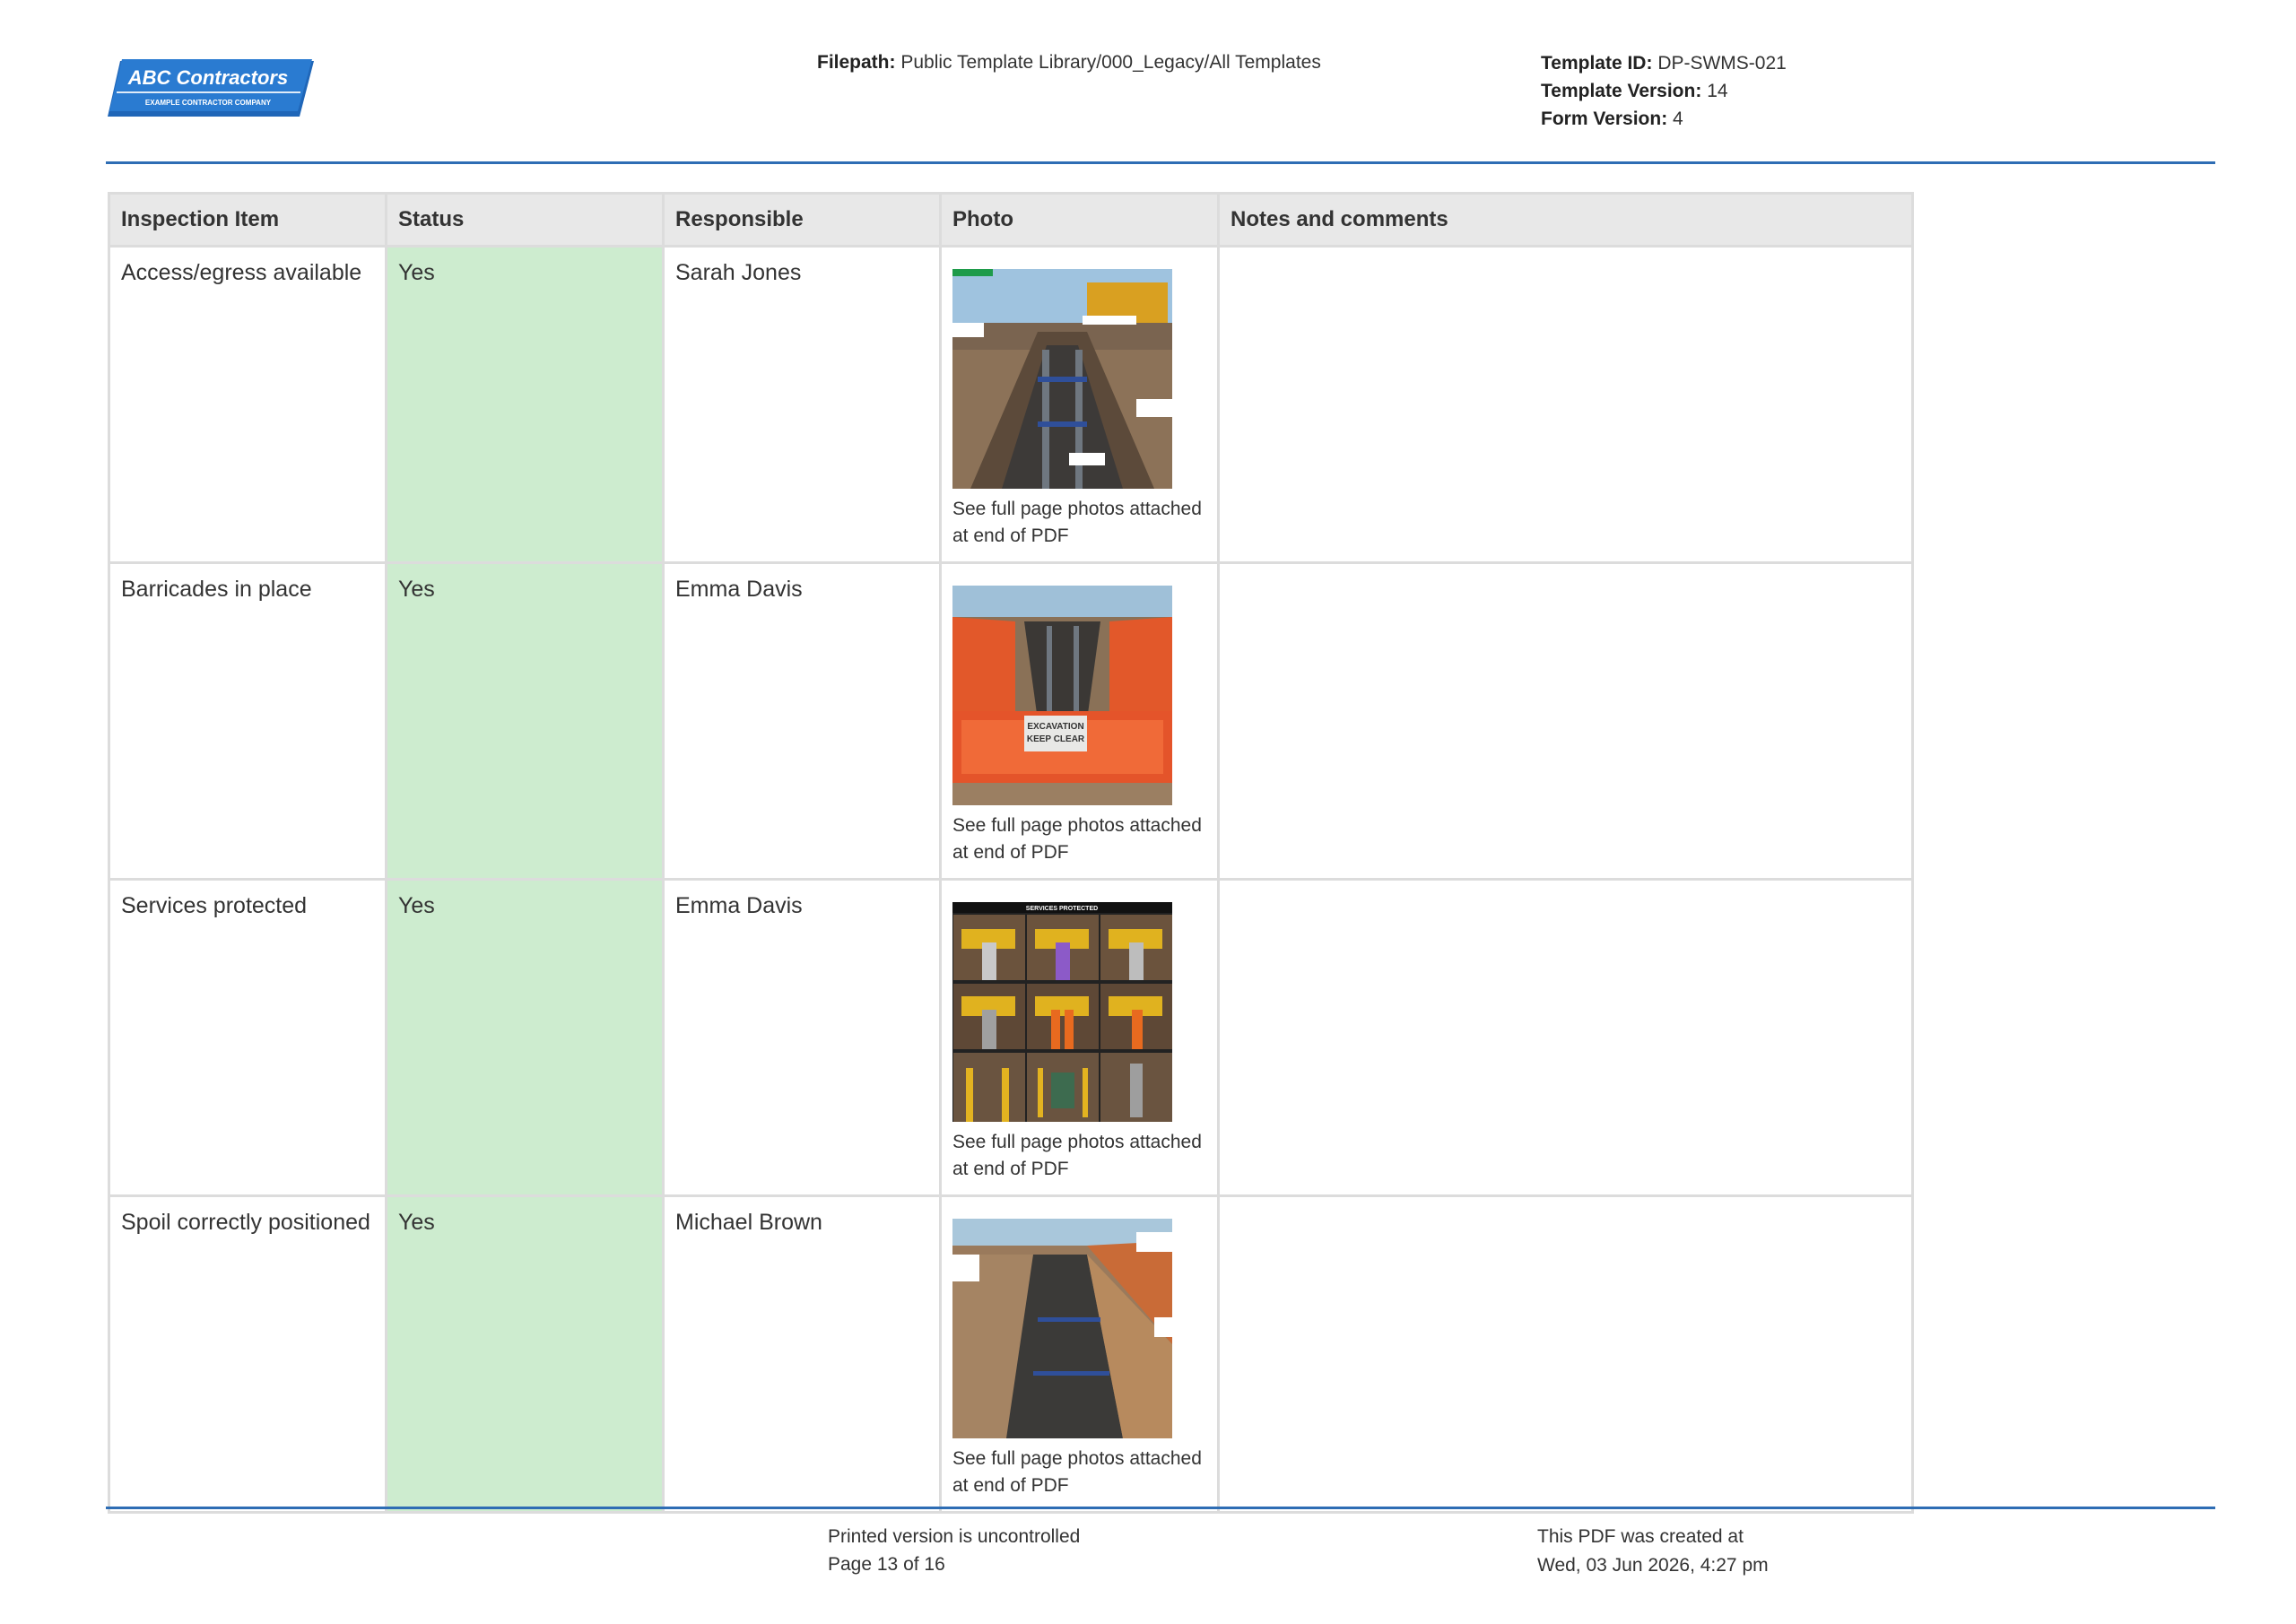 The height and width of the screenshot is (1624, 2296). What do you see at coordinates (802, 1354) in the screenshot?
I see `responsible-cell: Michael Brown` at bounding box center [802, 1354].